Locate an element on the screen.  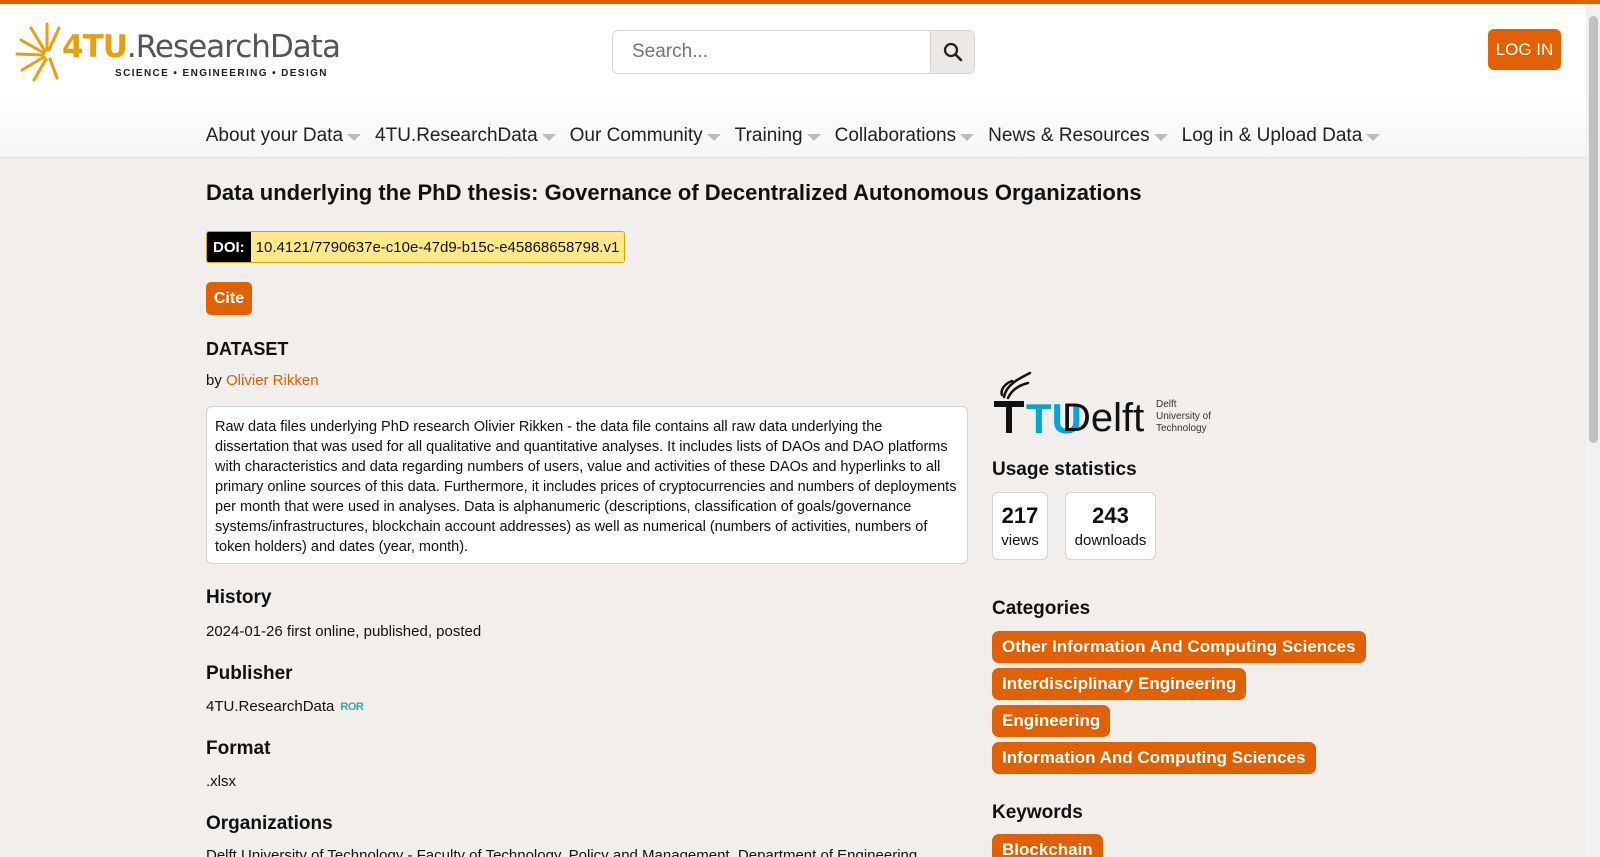
category-chip: Information And Computing Sciences is located at coordinates (1154, 758).